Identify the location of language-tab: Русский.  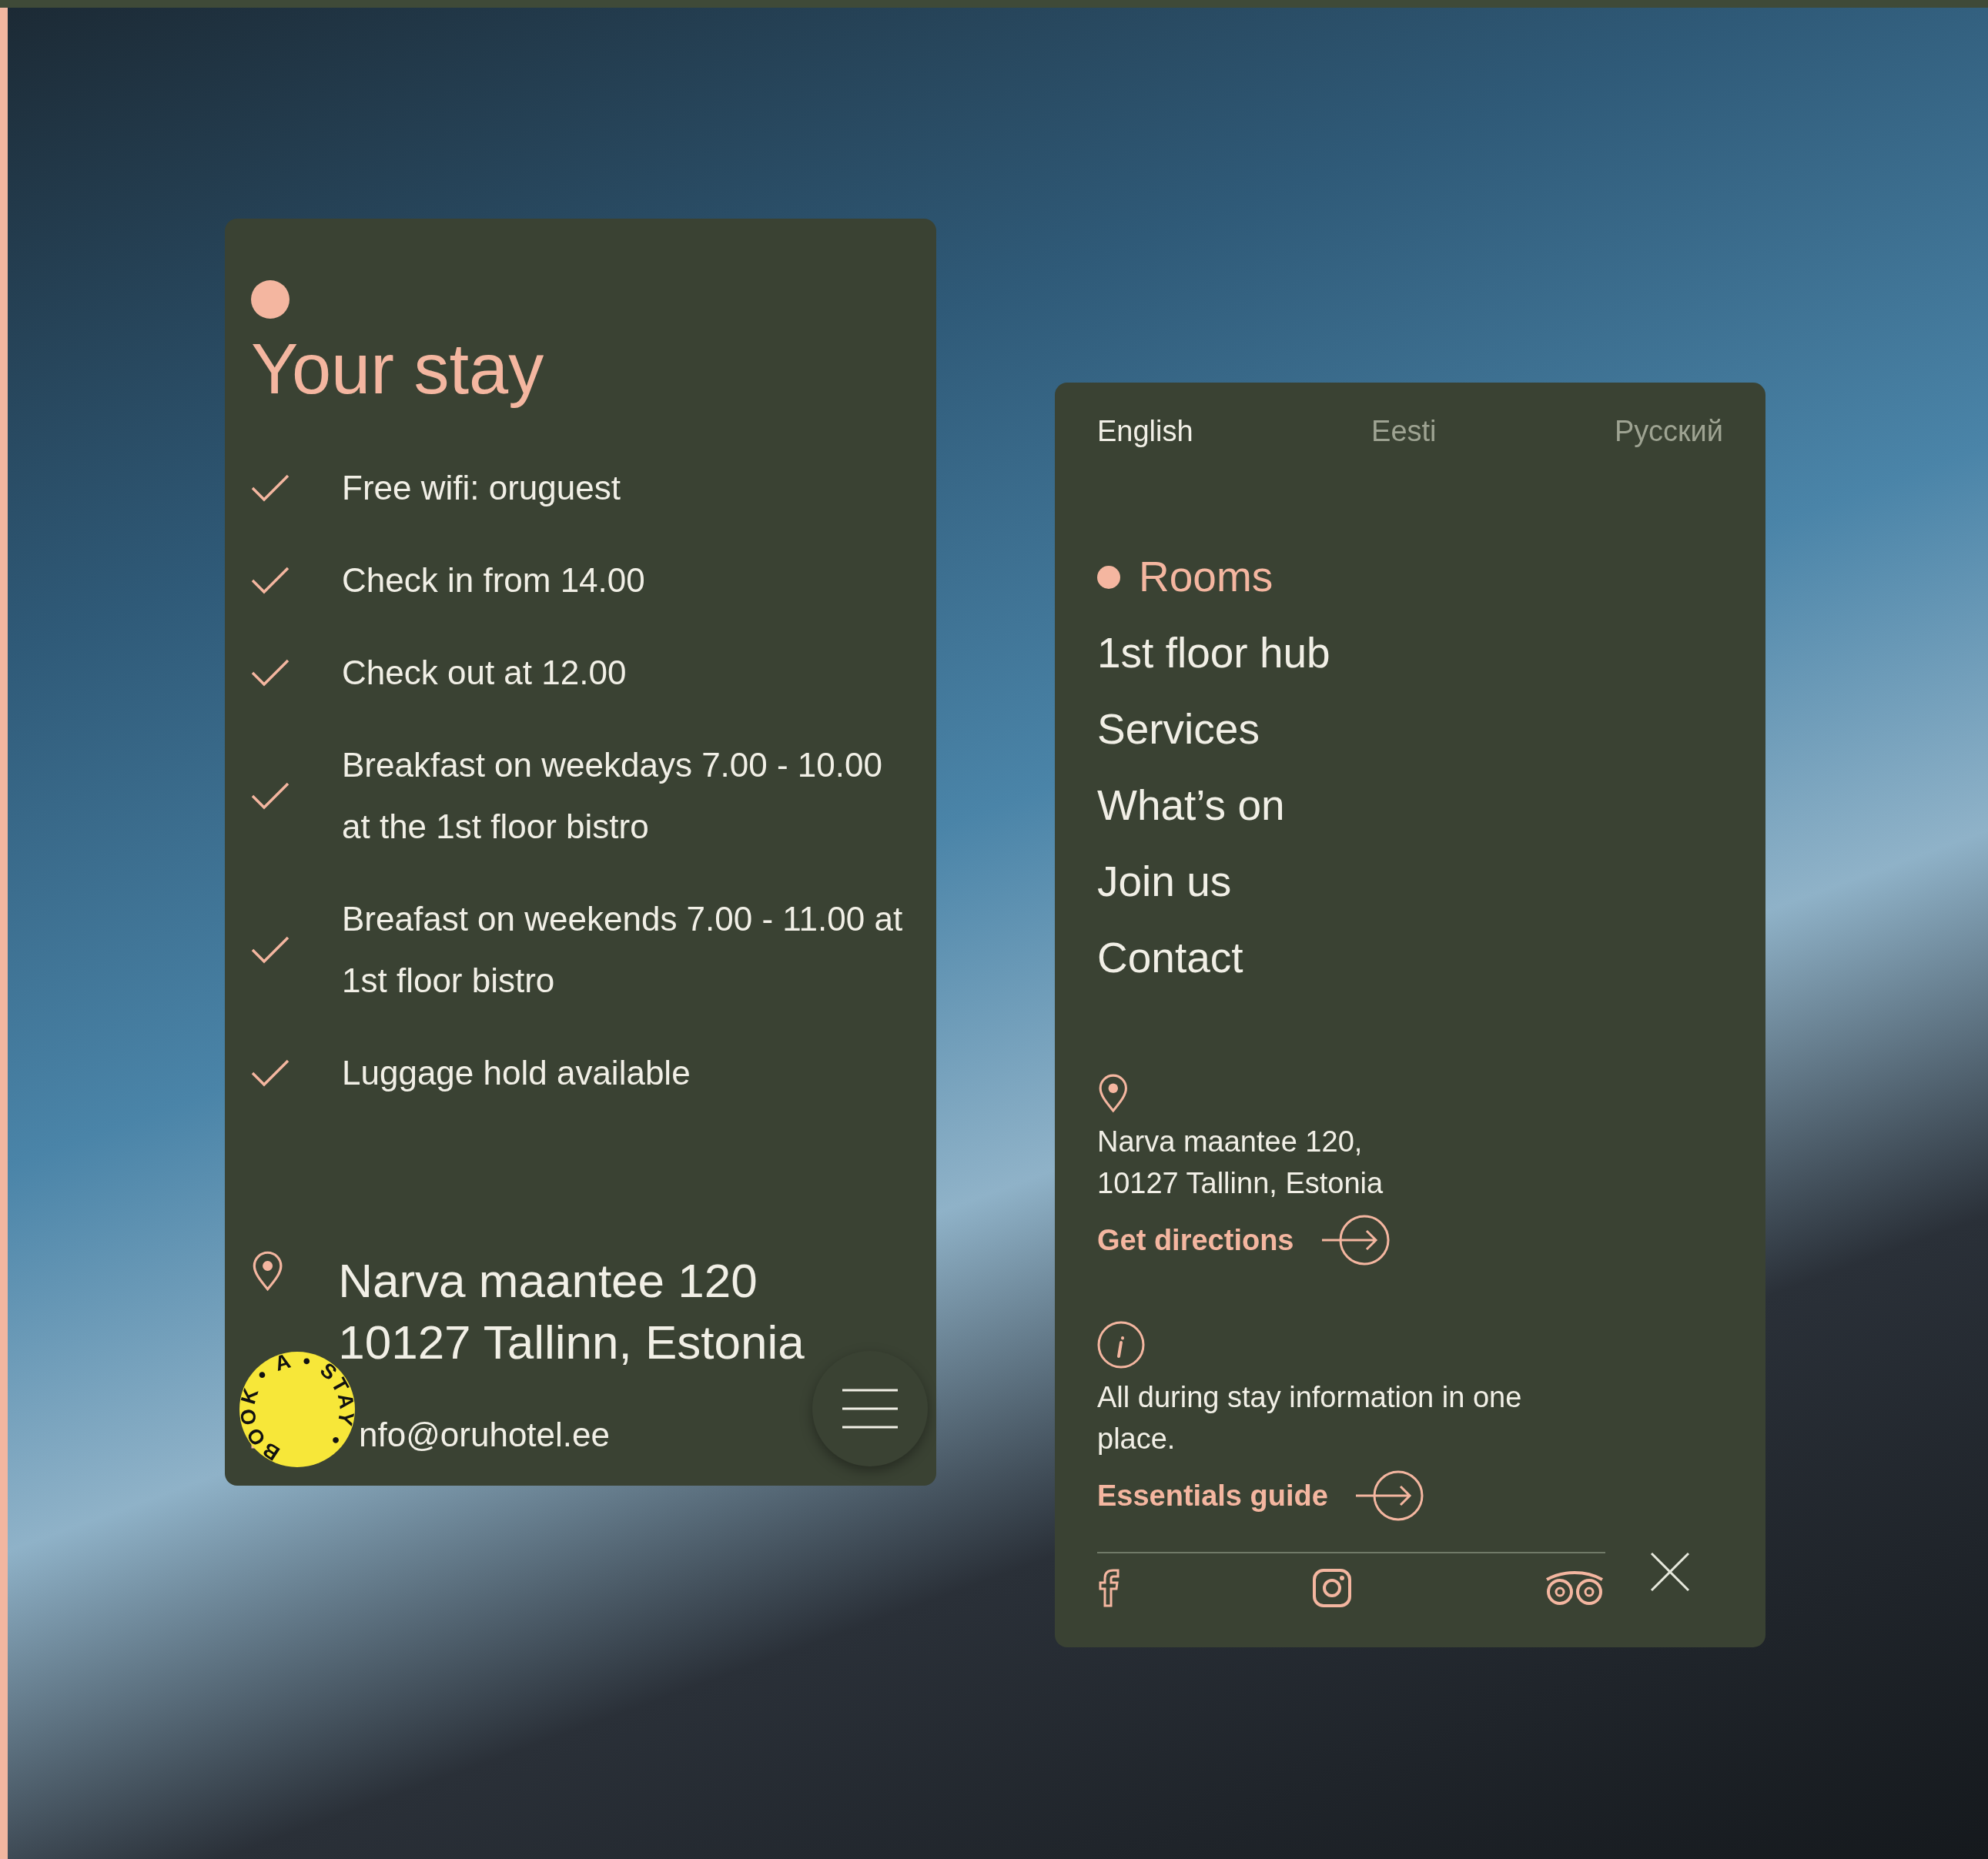
(1669, 431).